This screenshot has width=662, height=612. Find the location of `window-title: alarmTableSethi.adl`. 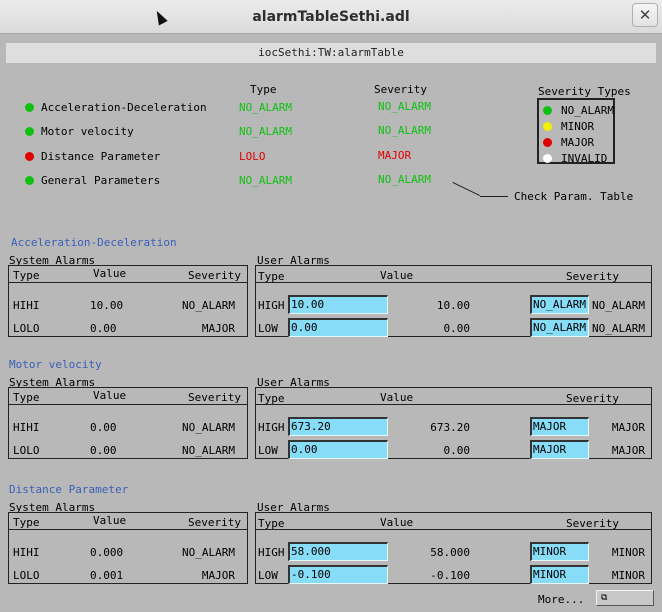

window-title: alarmTableSethi.adl is located at coordinates (331, 17).